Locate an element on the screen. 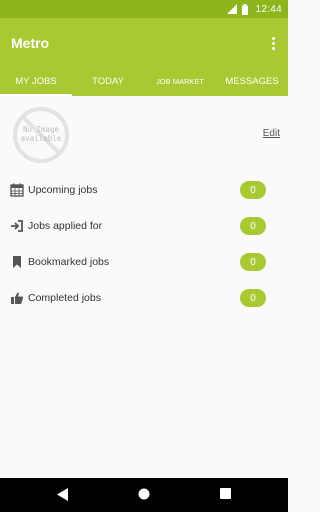  back-icon is located at coordinates (63, 494).